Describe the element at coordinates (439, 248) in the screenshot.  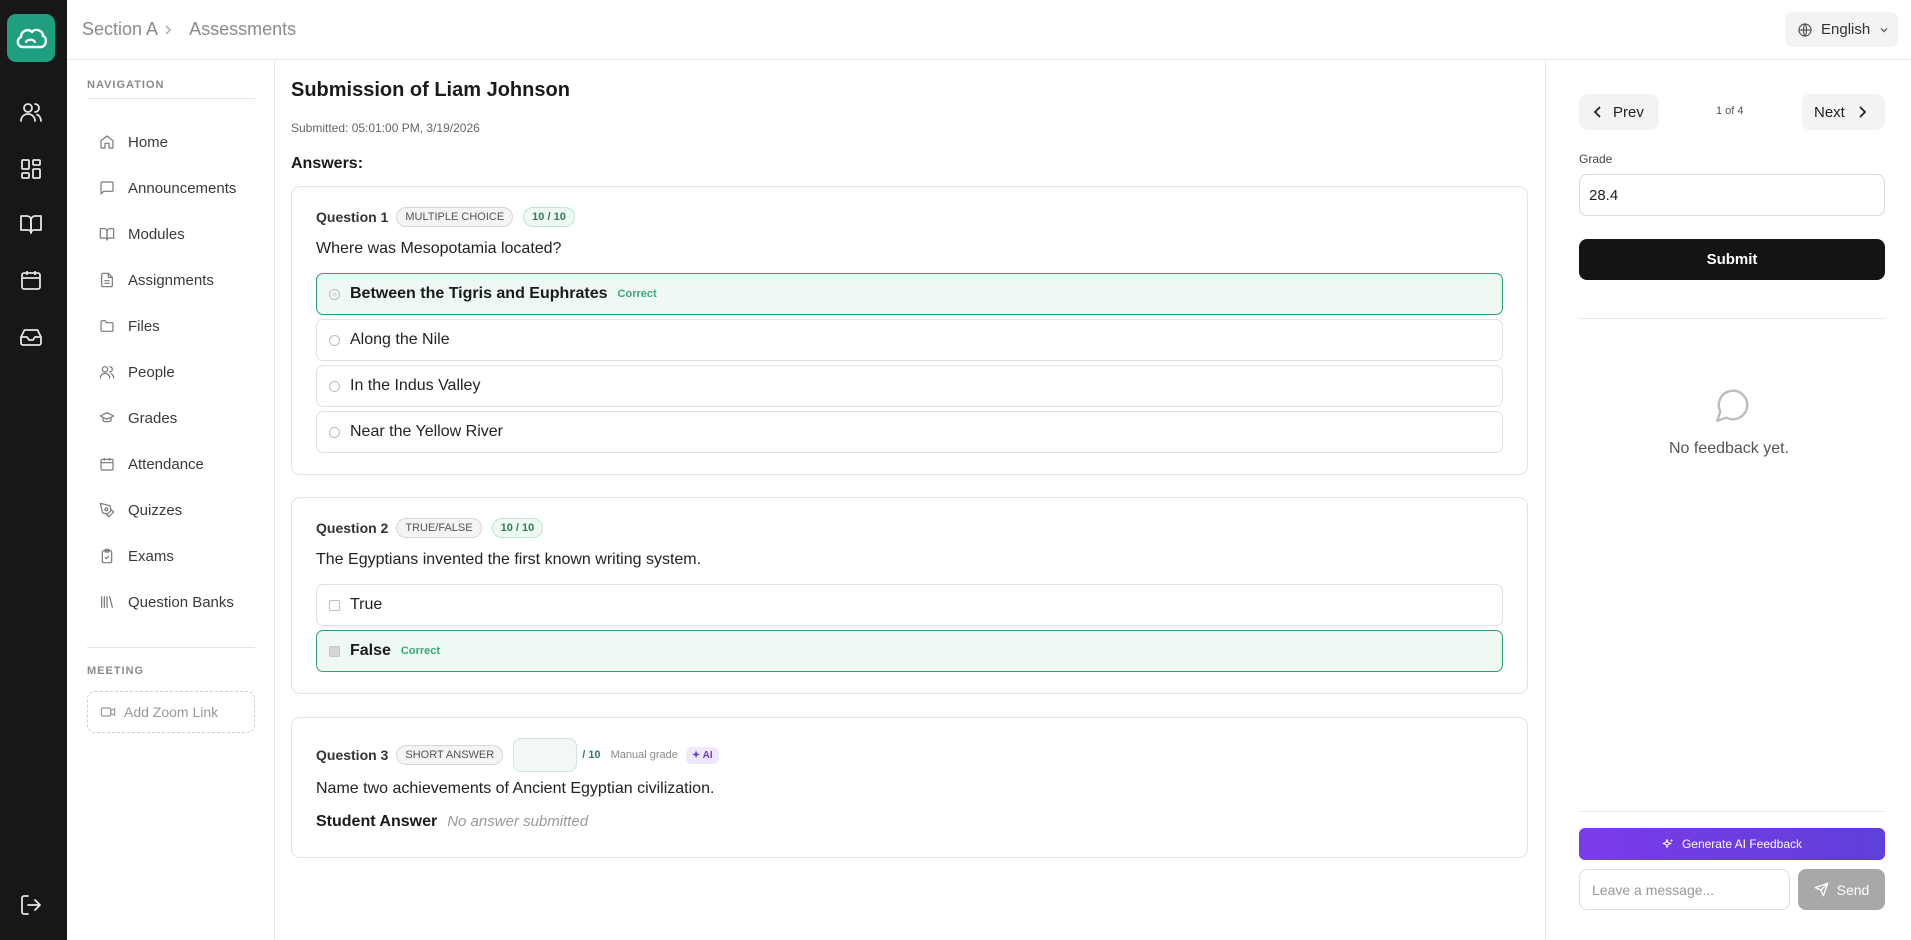
I see `question-text: Where was Mesopotamia located?` at that location.